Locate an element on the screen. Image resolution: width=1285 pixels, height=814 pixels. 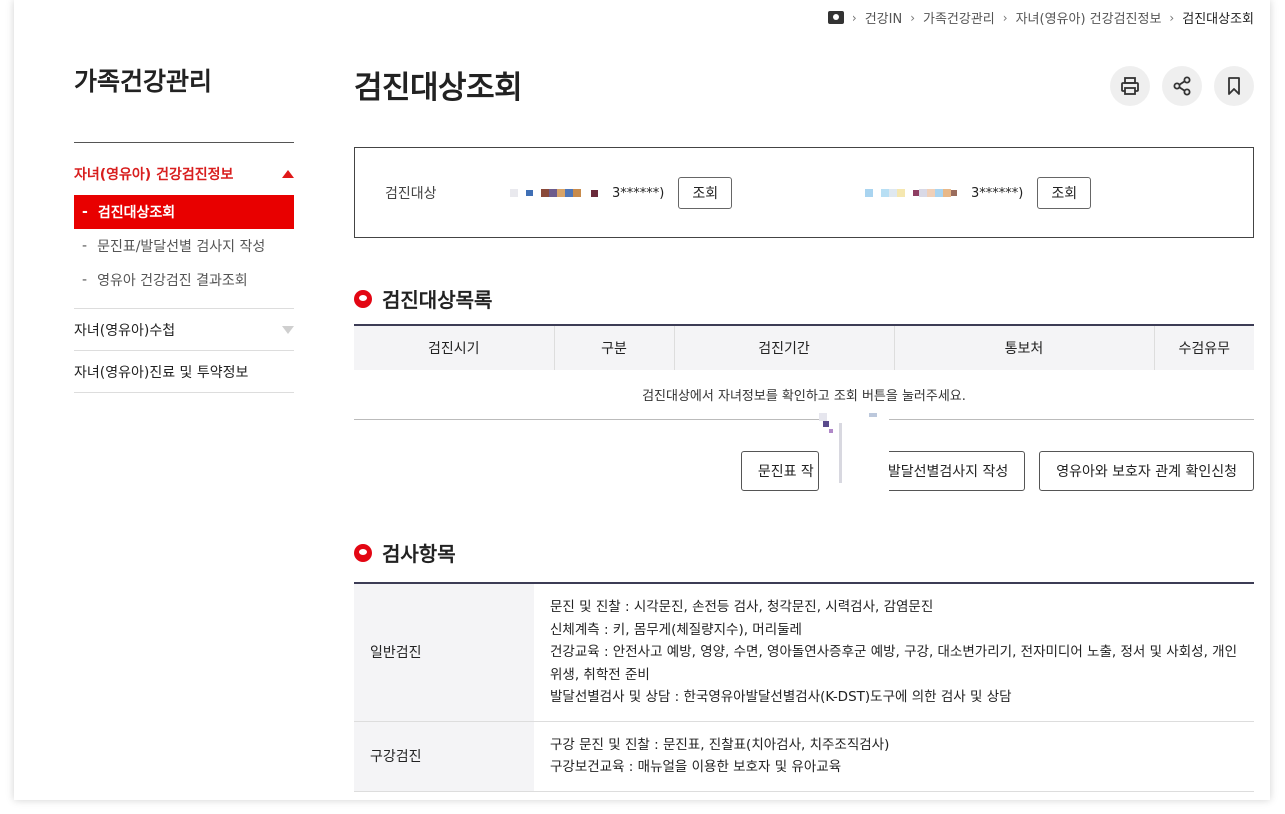
print-button is located at coordinates (1130, 86).